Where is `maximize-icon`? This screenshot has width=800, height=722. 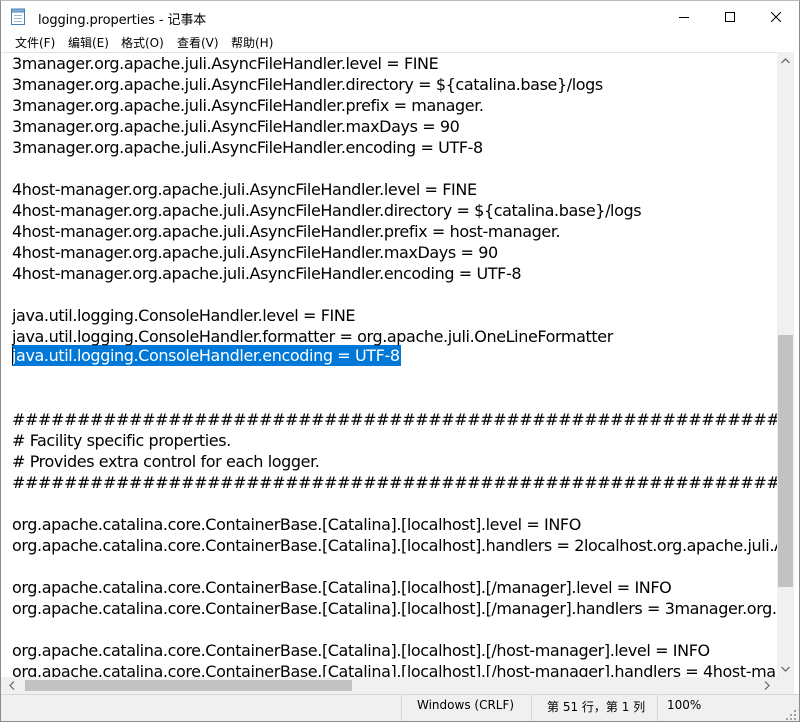 maximize-icon is located at coordinates (730, 16).